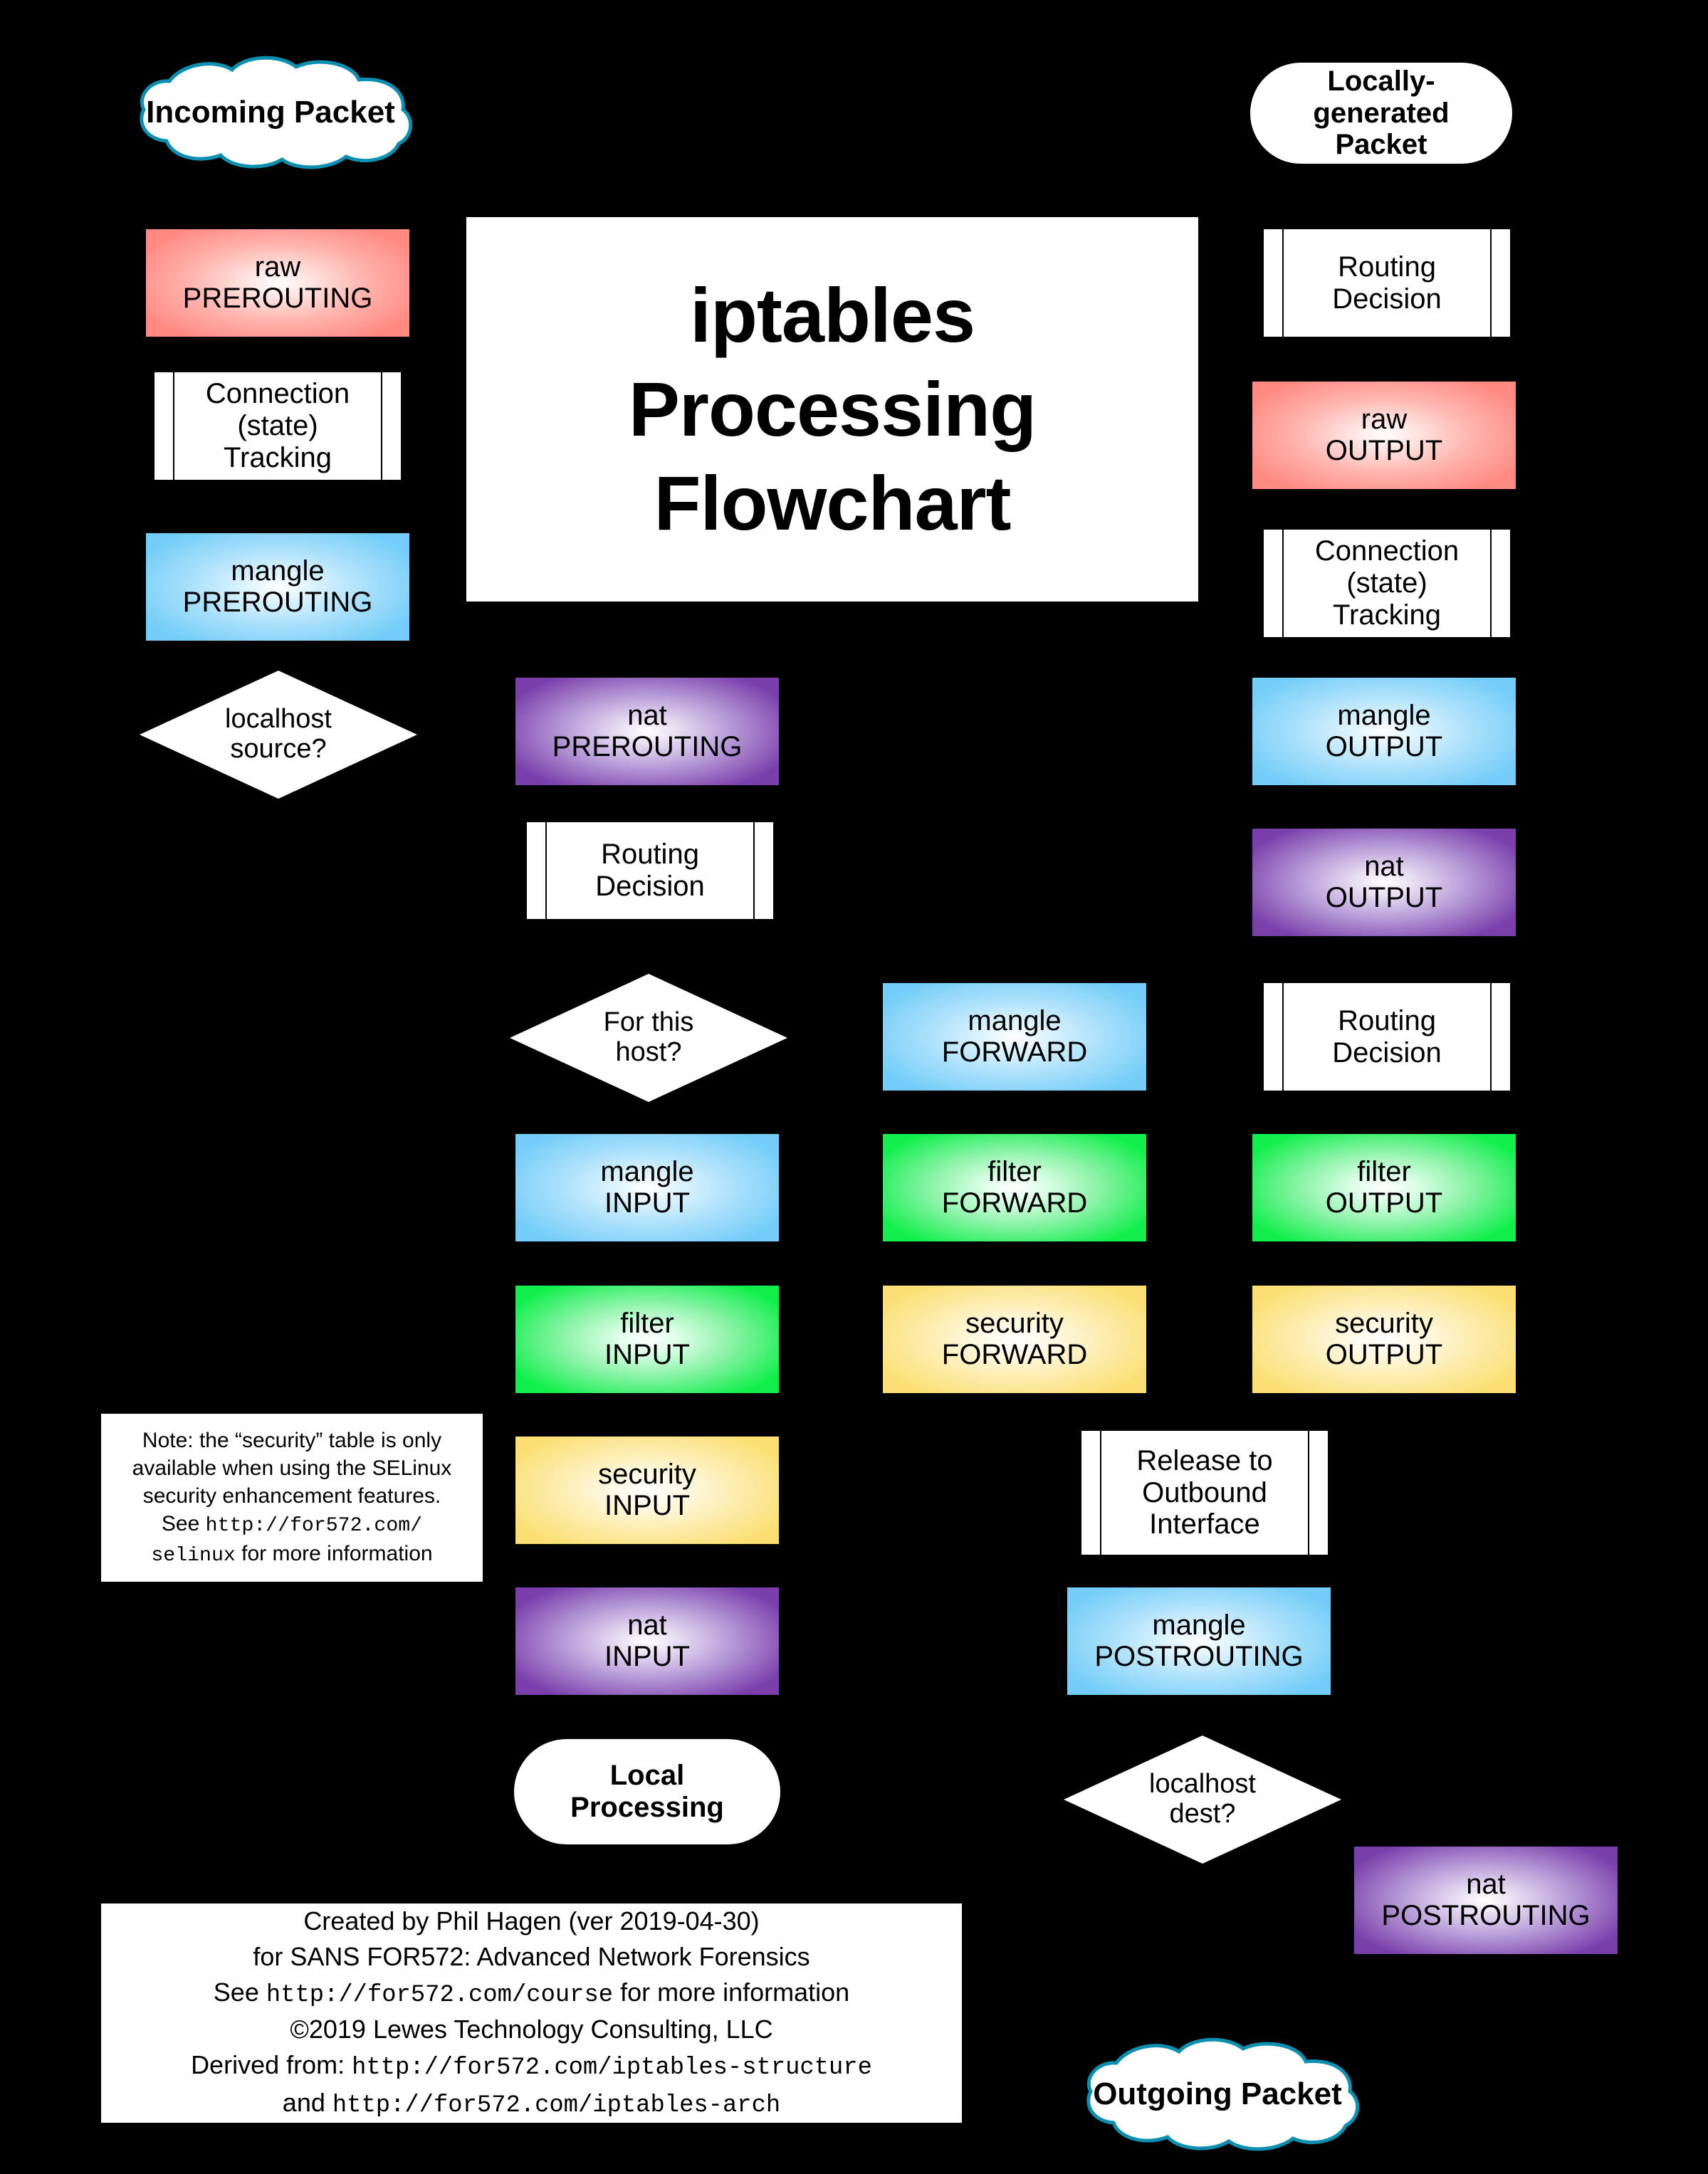 Image resolution: width=1708 pixels, height=2174 pixels. What do you see at coordinates (1486, 1915) in the screenshot?
I see `nat-postrouting-chain: POSTROUTING` at bounding box center [1486, 1915].